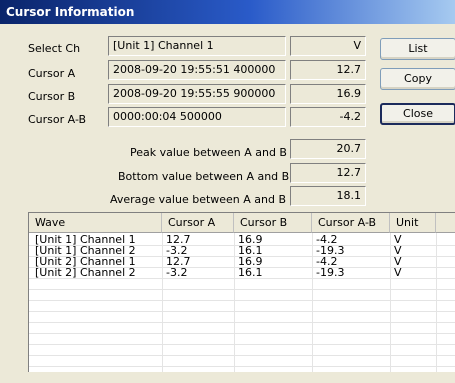 The width and height of the screenshot is (455, 383). What do you see at coordinates (328, 70) in the screenshot?
I see `cursor-a-value-field: 12.7` at bounding box center [328, 70].